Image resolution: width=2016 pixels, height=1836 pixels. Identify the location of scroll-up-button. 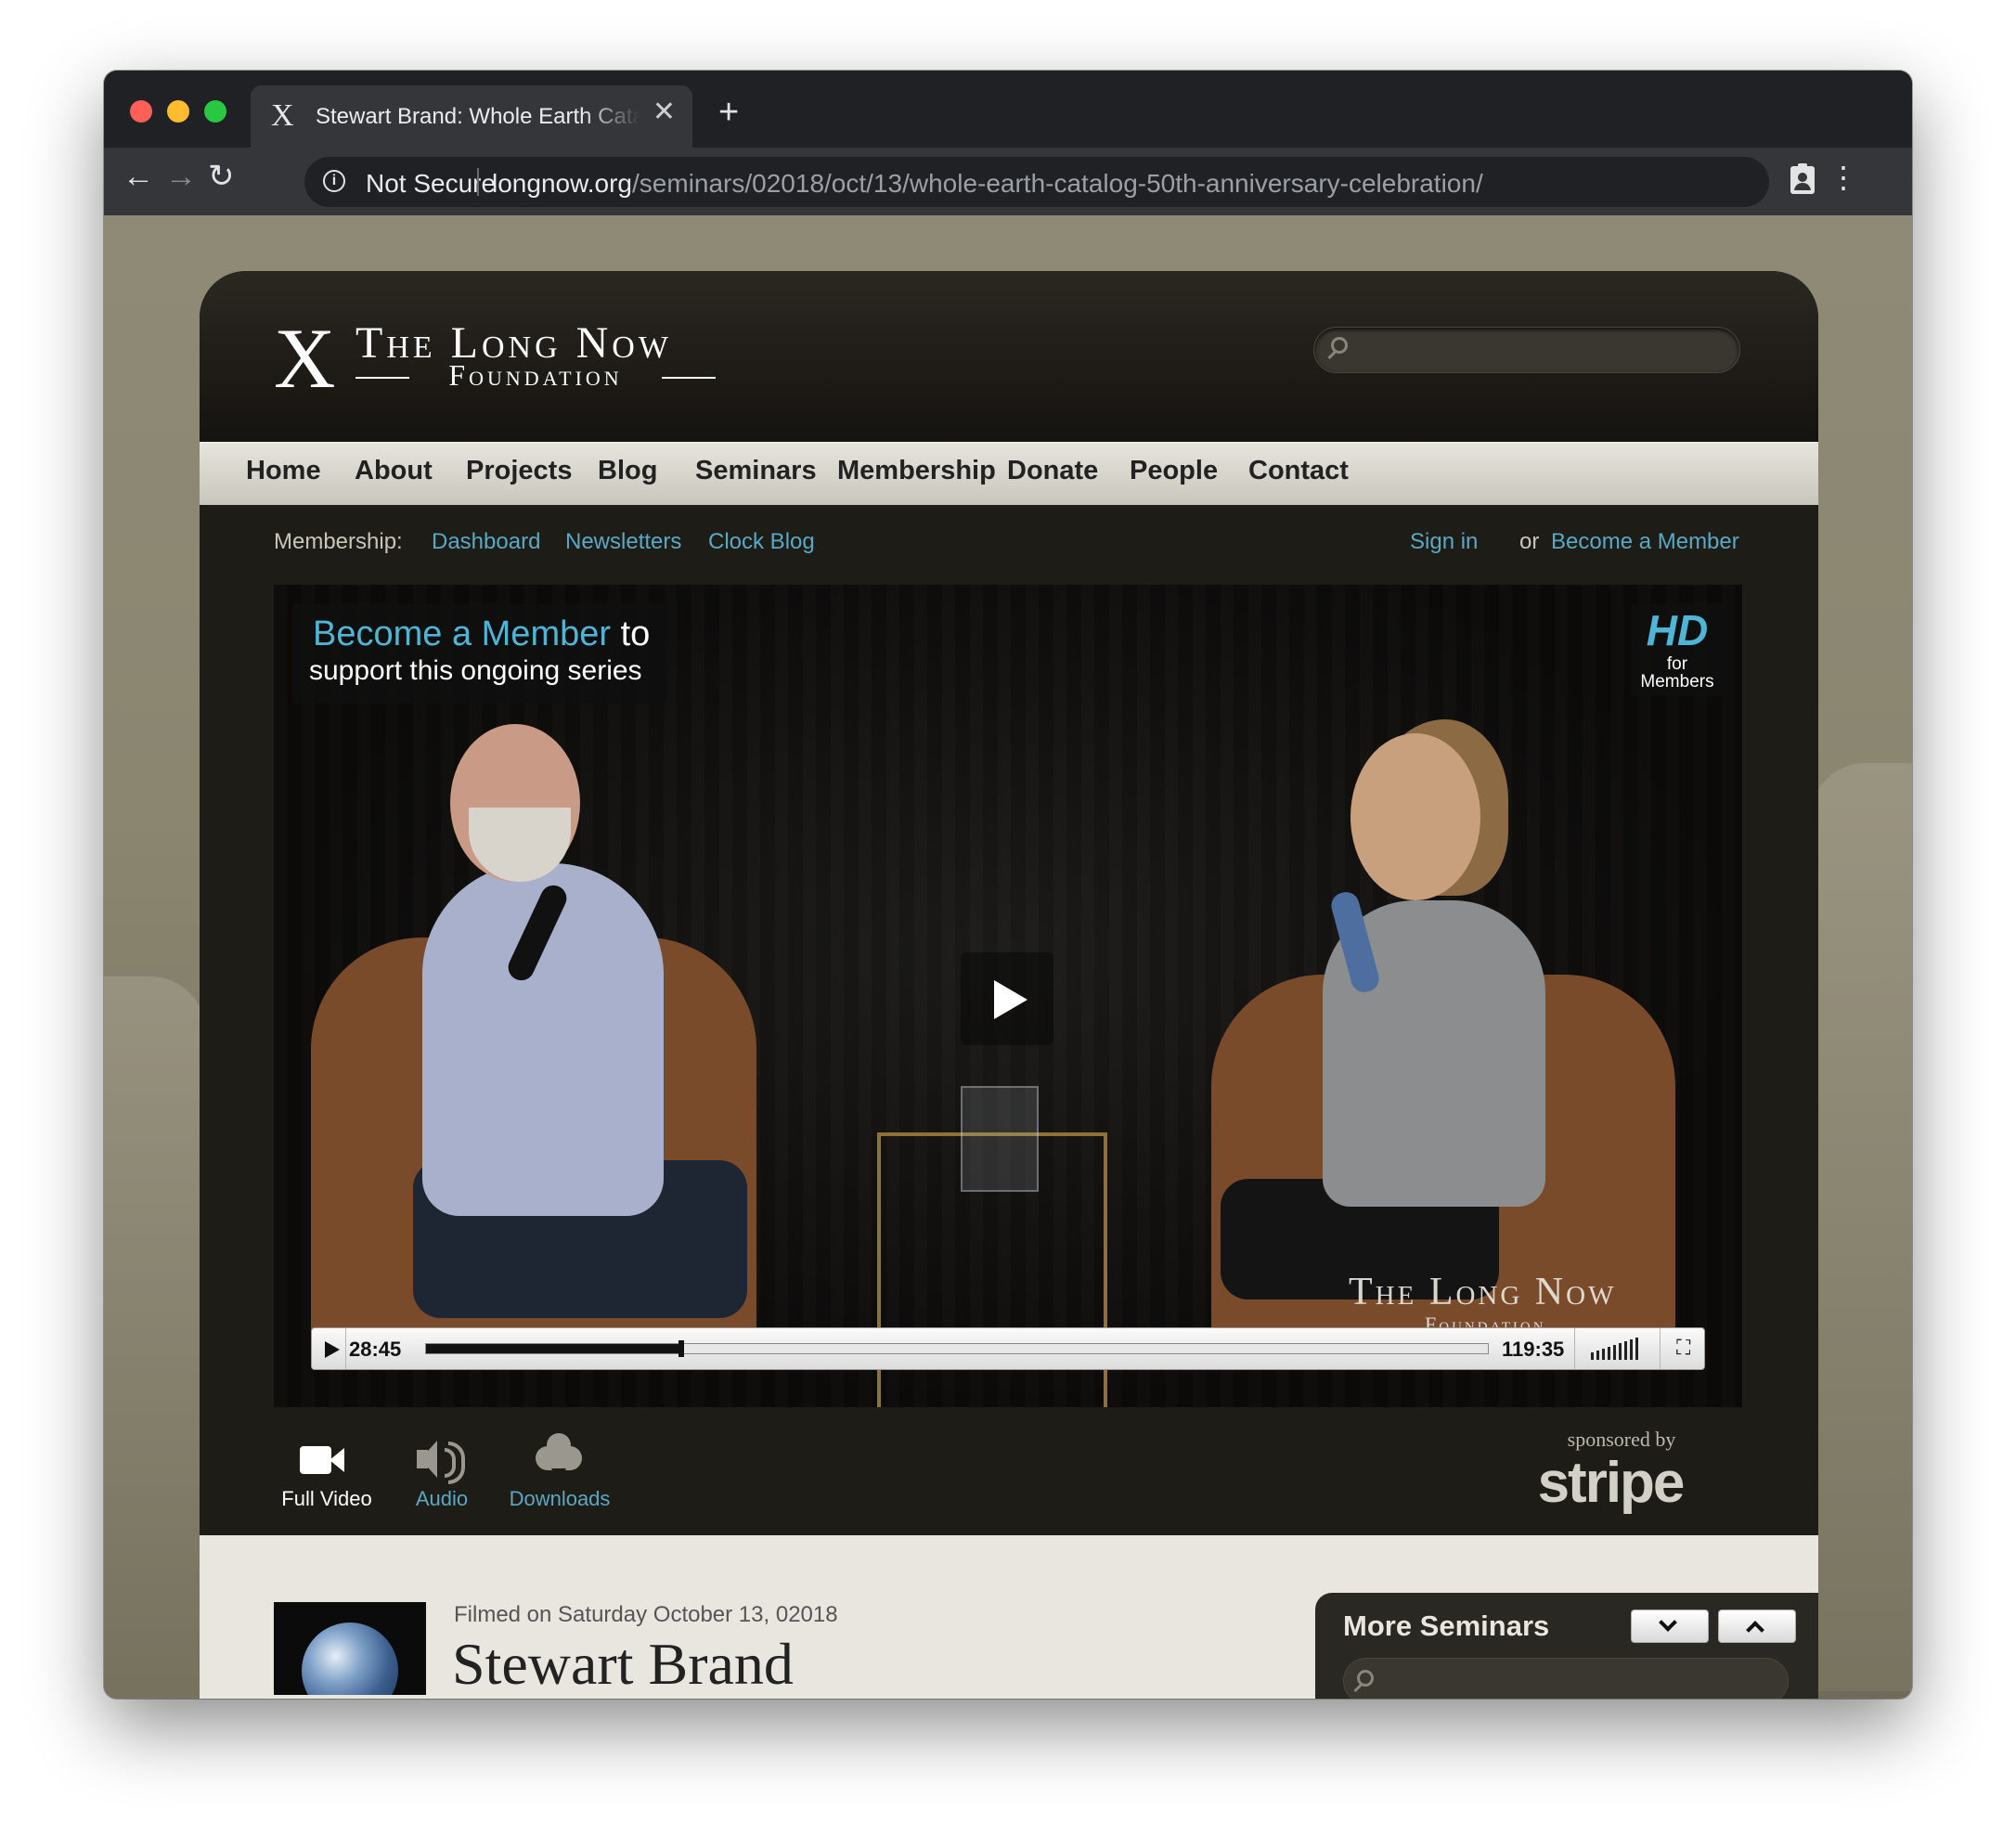
(1757, 1626).